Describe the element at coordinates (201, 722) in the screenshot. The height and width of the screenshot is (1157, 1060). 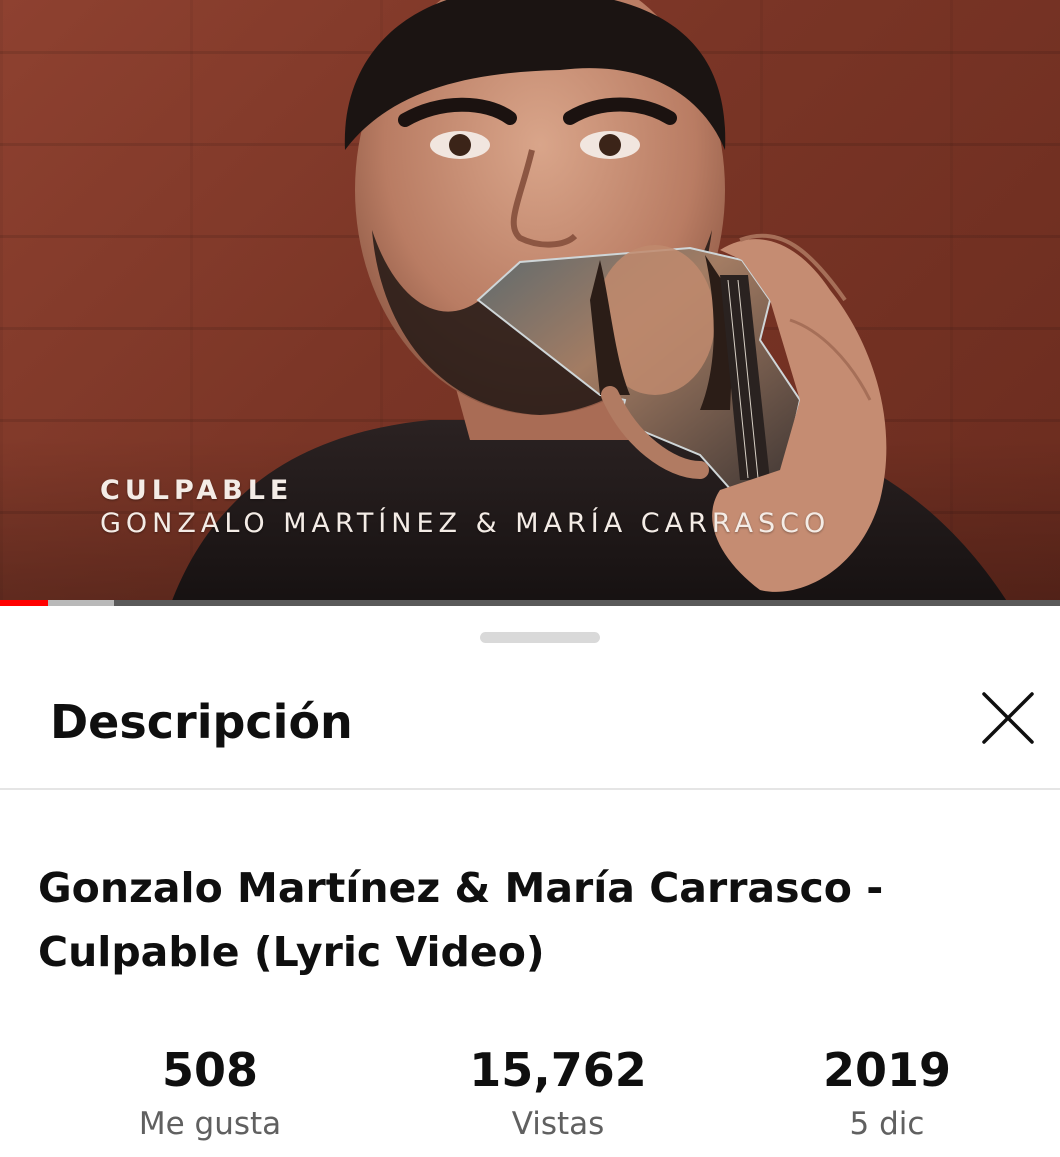
I see `sheet-title: Descripción` at that location.